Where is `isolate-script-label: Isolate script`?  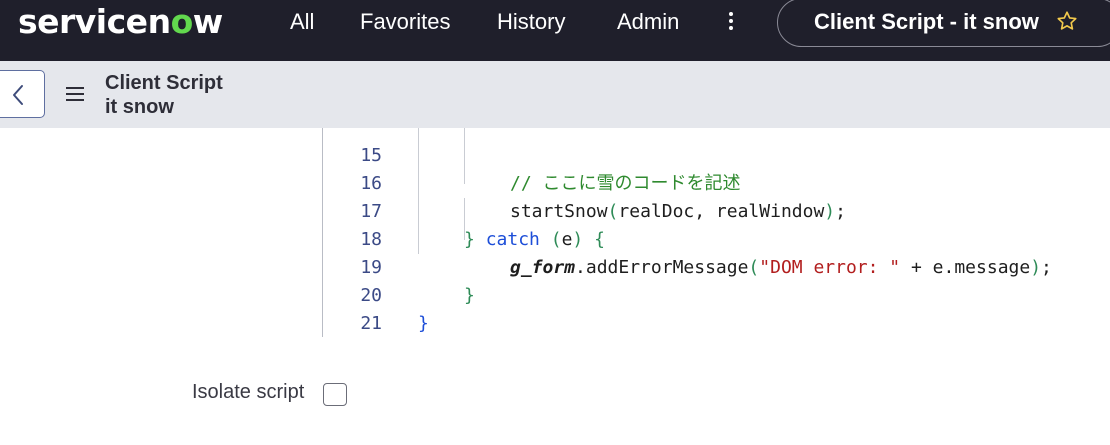 isolate-script-label: Isolate script is located at coordinates (248, 392).